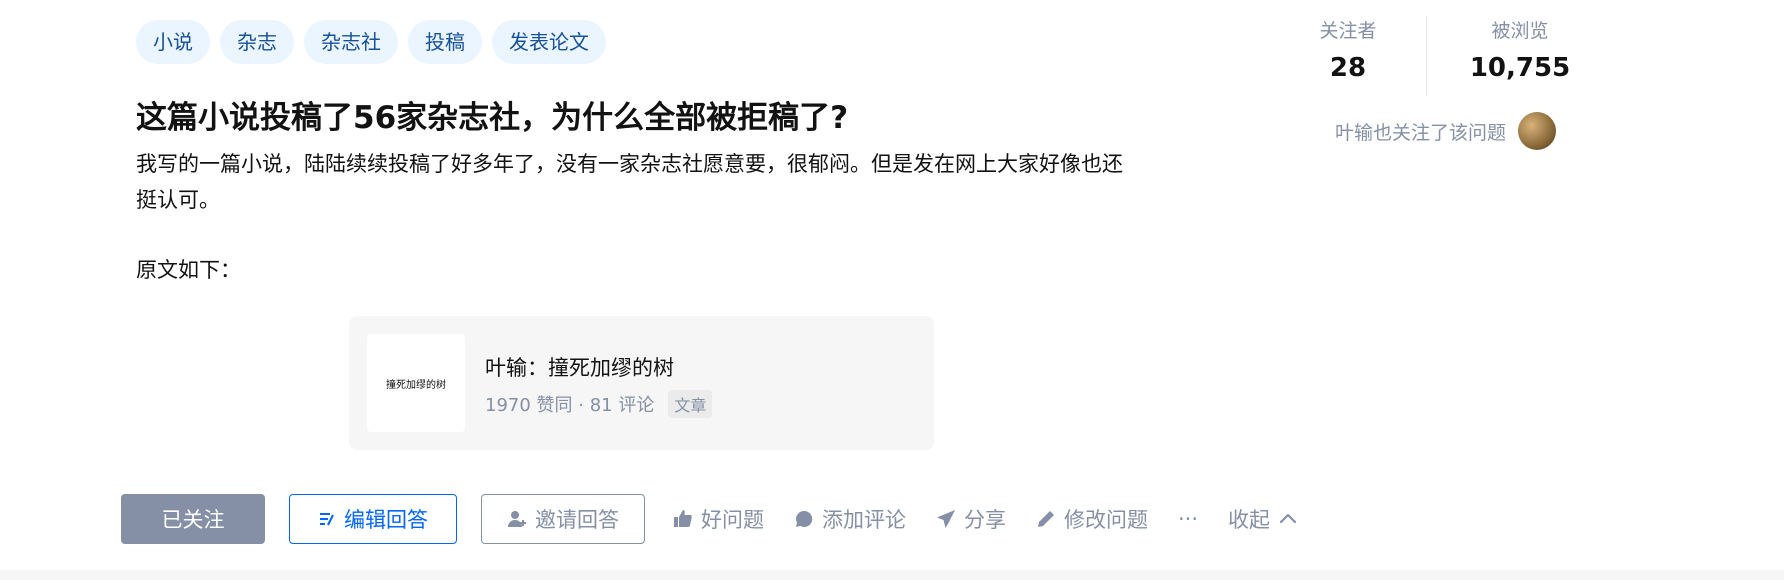 This screenshot has height=580, width=1784. I want to click on question-actions: 已关注 编辑回答 邀请回答 好问题 添加评论 分享 修改问题 ··· 收起, so click(709, 519).